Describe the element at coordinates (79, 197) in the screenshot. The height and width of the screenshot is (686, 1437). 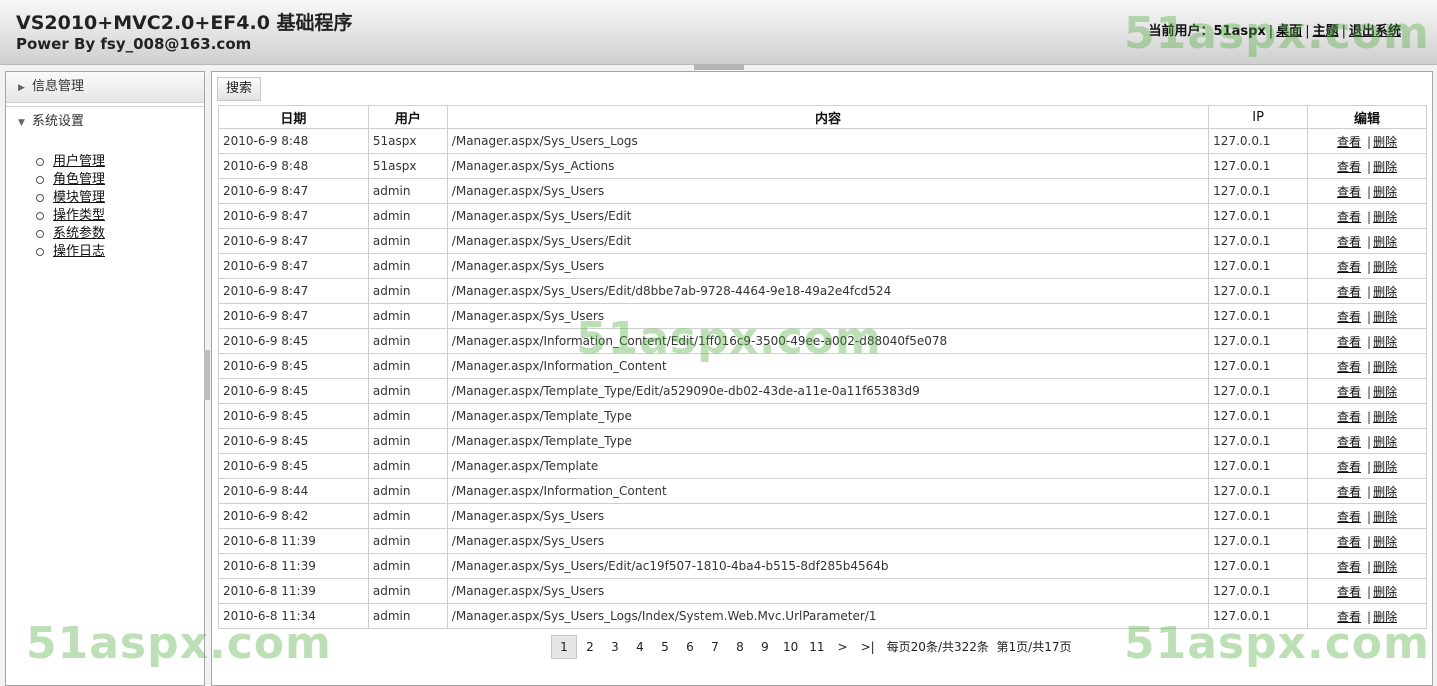
I see `menu-link-module-management: 模块管理` at that location.